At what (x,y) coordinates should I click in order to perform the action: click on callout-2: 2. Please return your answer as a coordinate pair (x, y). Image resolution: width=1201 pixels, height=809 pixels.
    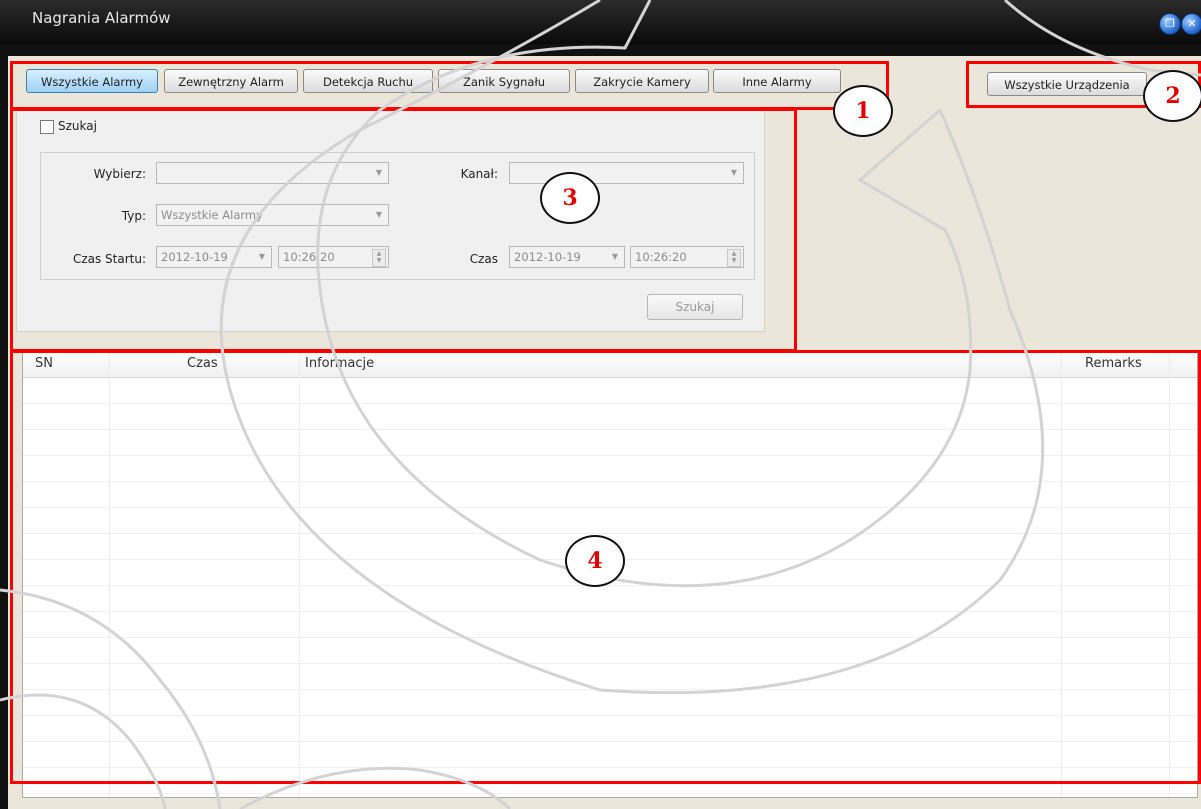
    Looking at the image, I should click on (1172, 96).